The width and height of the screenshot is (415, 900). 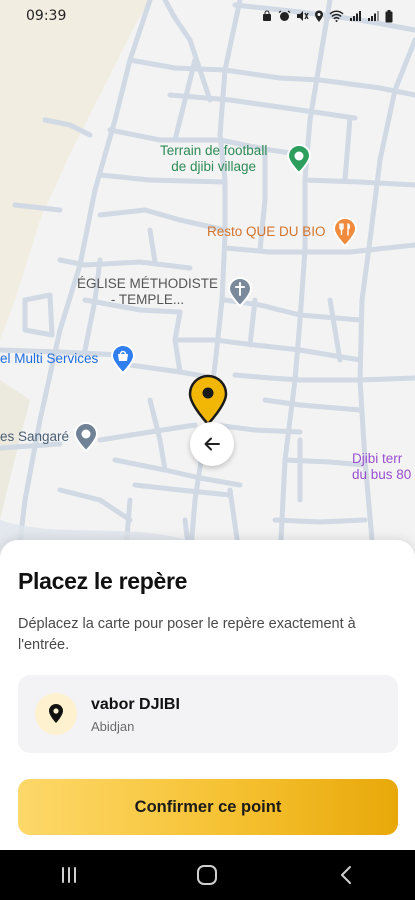 I want to click on map-label-resto: Resto QUE DU BIO, so click(x=266, y=232).